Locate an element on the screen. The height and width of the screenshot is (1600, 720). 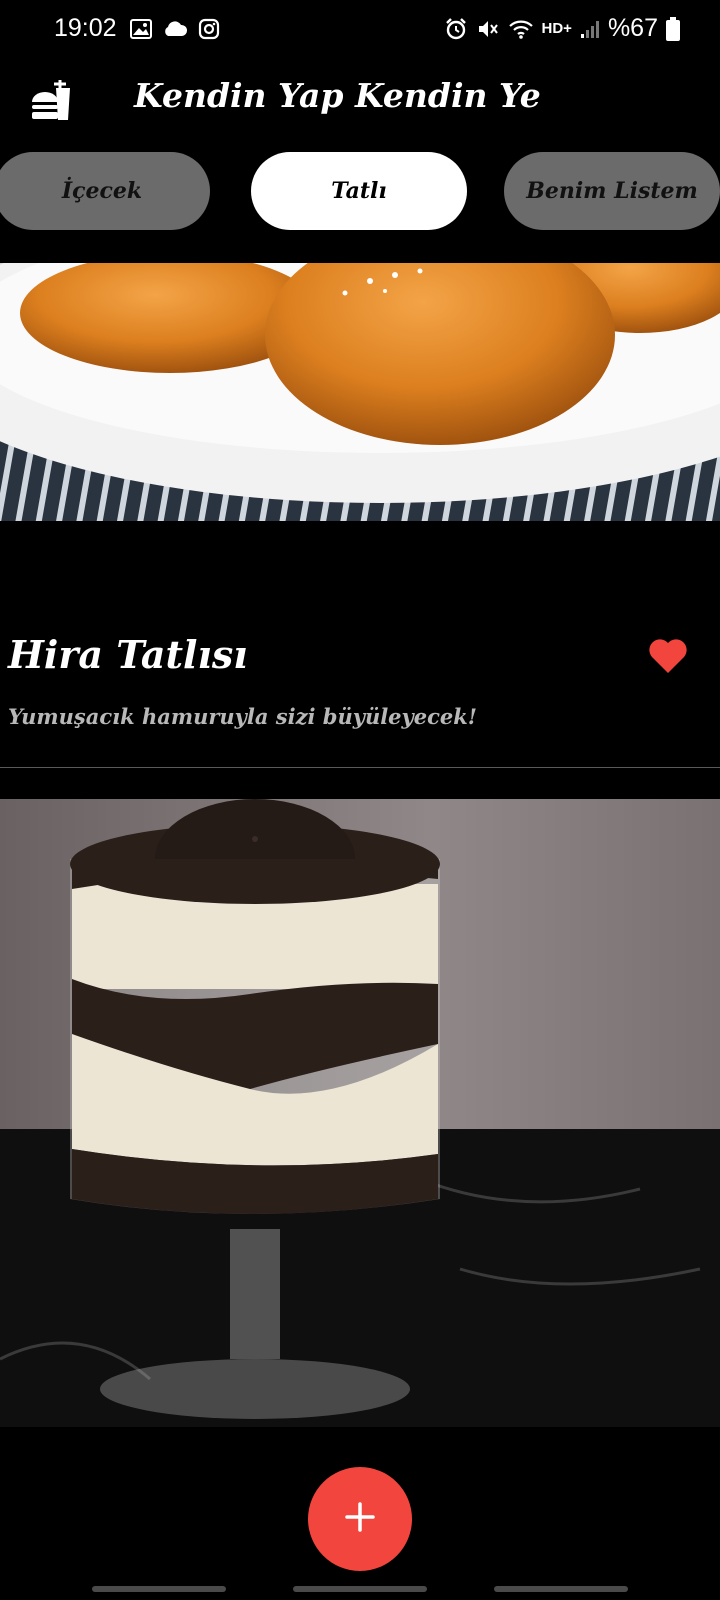
add-recipe-button is located at coordinates (360, 1519).